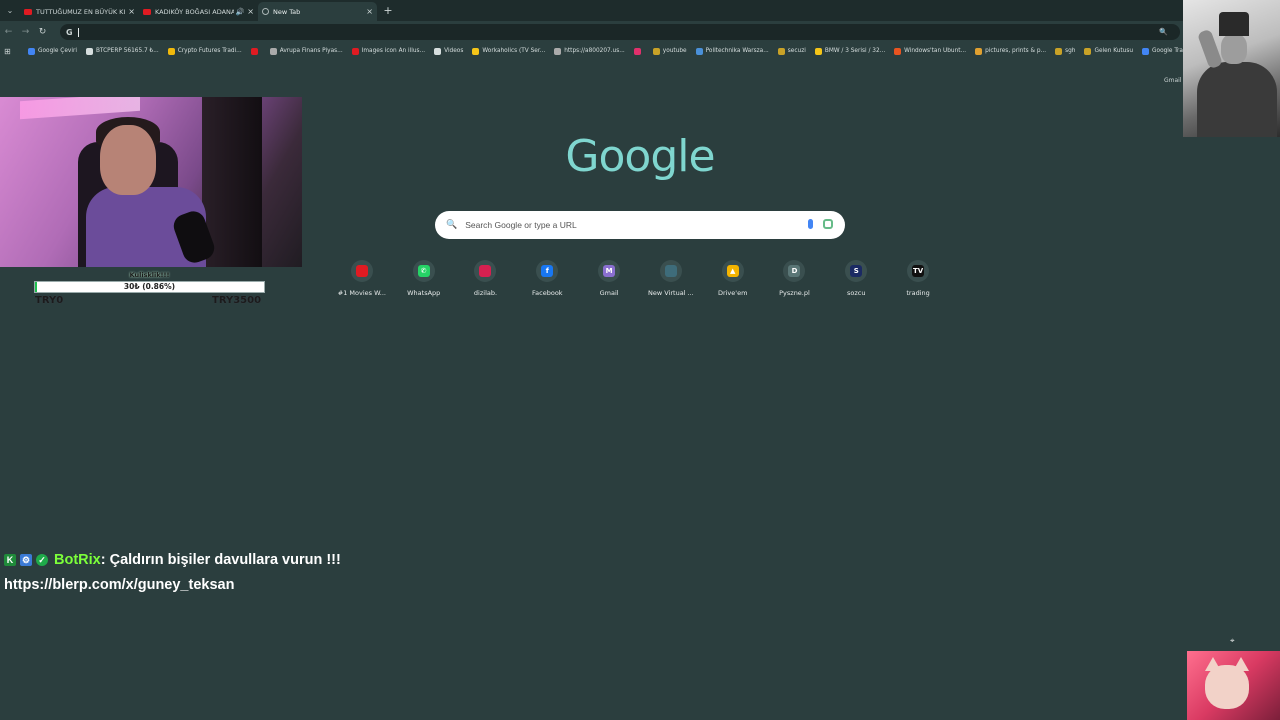 The image size is (1280, 720). I want to click on shortcut-tile: D Pyszne.pl, so click(795, 278).